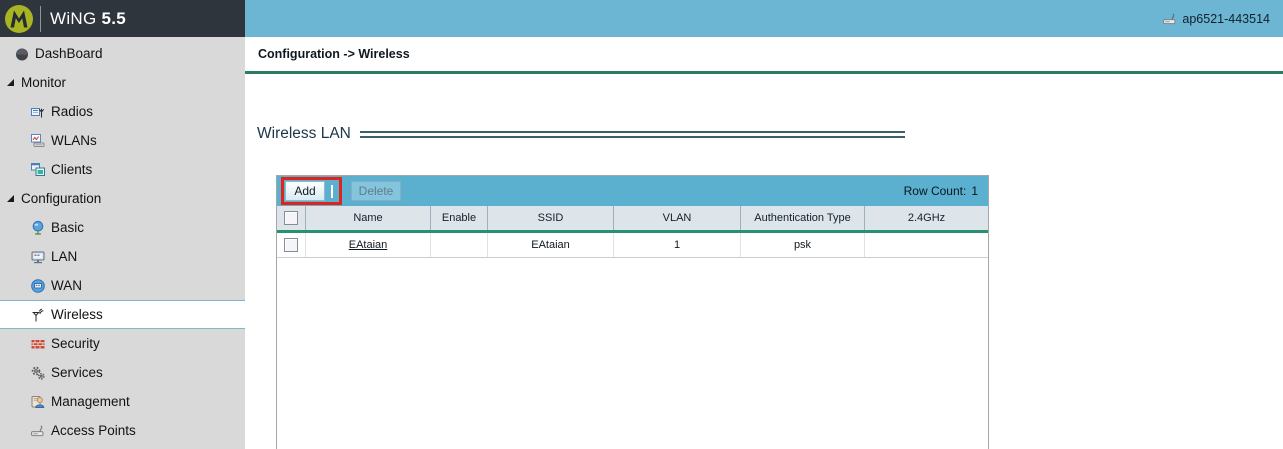 Image resolution: width=1283 pixels, height=449 pixels. What do you see at coordinates (632, 134) in the screenshot?
I see `section-title-rule` at bounding box center [632, 134].